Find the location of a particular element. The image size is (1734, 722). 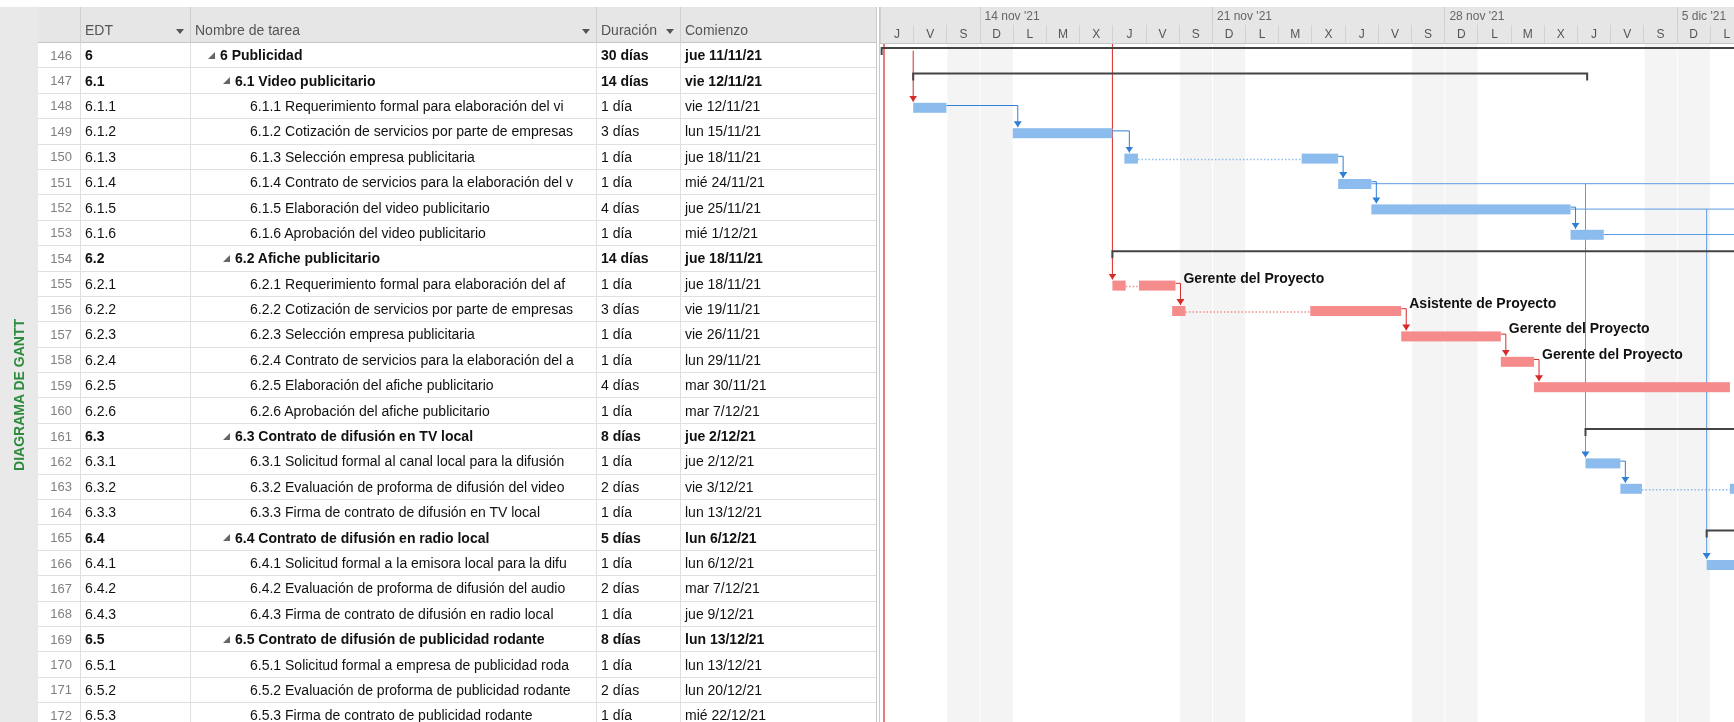

table-cell: jue 11/11/21 is located at coordinates (778, 56).